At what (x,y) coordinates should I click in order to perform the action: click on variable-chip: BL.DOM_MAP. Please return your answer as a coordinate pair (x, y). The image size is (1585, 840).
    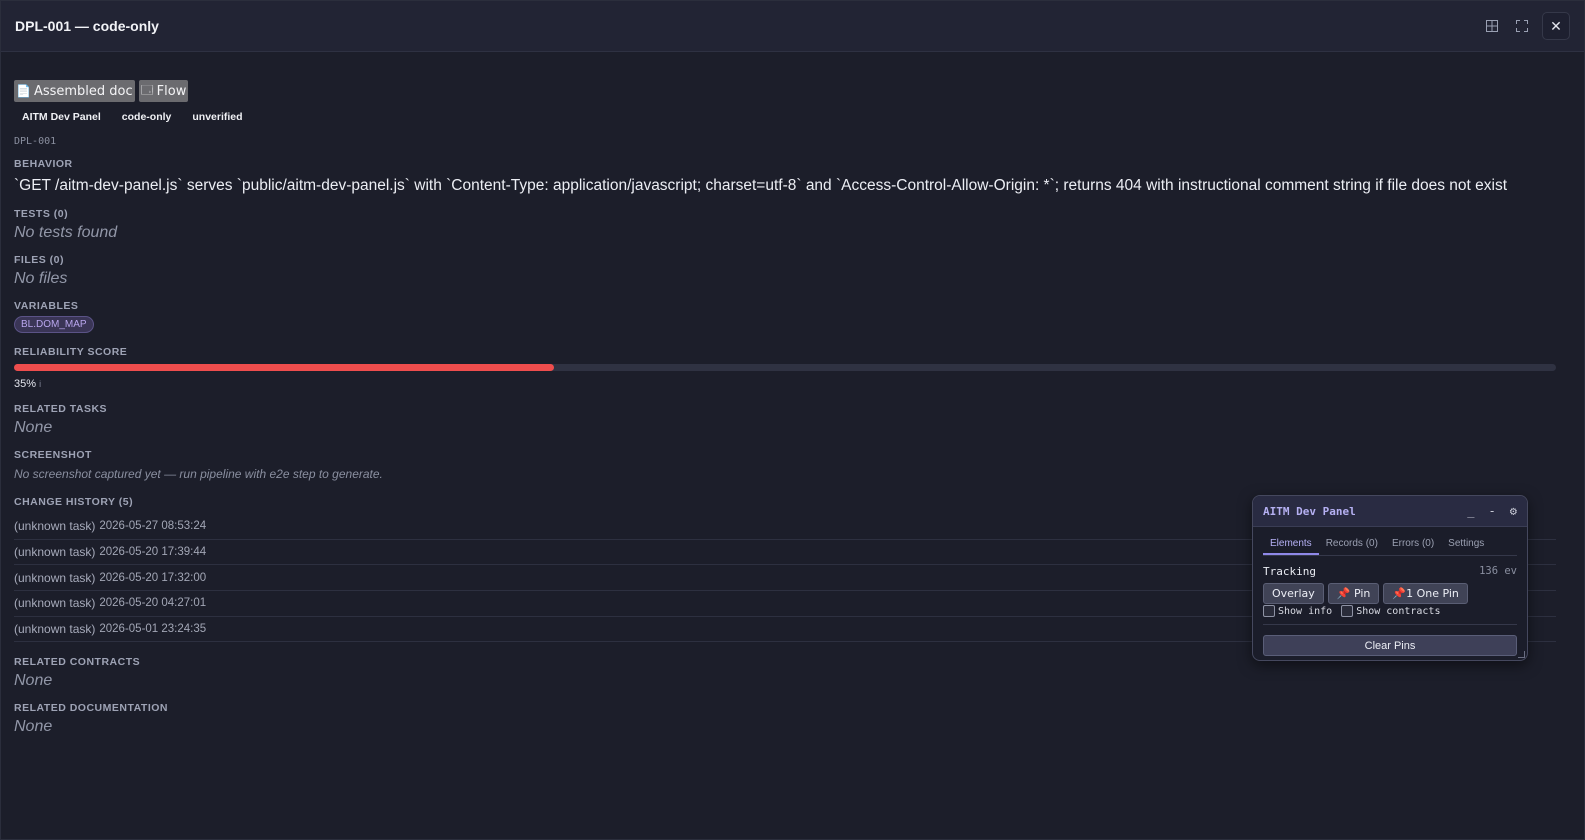
    Looking at the image, I should click on (54, 324).